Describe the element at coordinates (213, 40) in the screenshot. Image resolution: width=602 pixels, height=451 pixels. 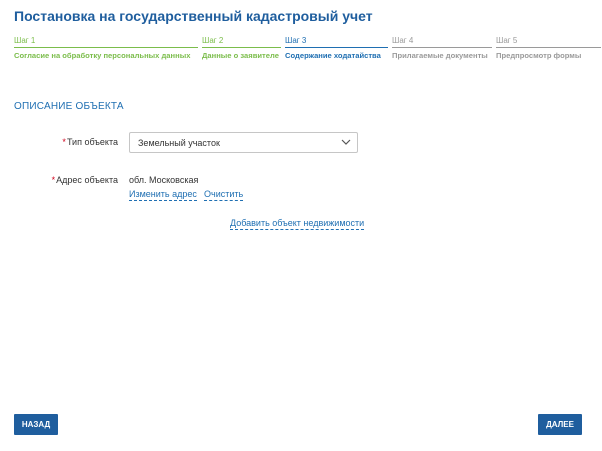
I see `step-2-number: Шаг 2` at that location.